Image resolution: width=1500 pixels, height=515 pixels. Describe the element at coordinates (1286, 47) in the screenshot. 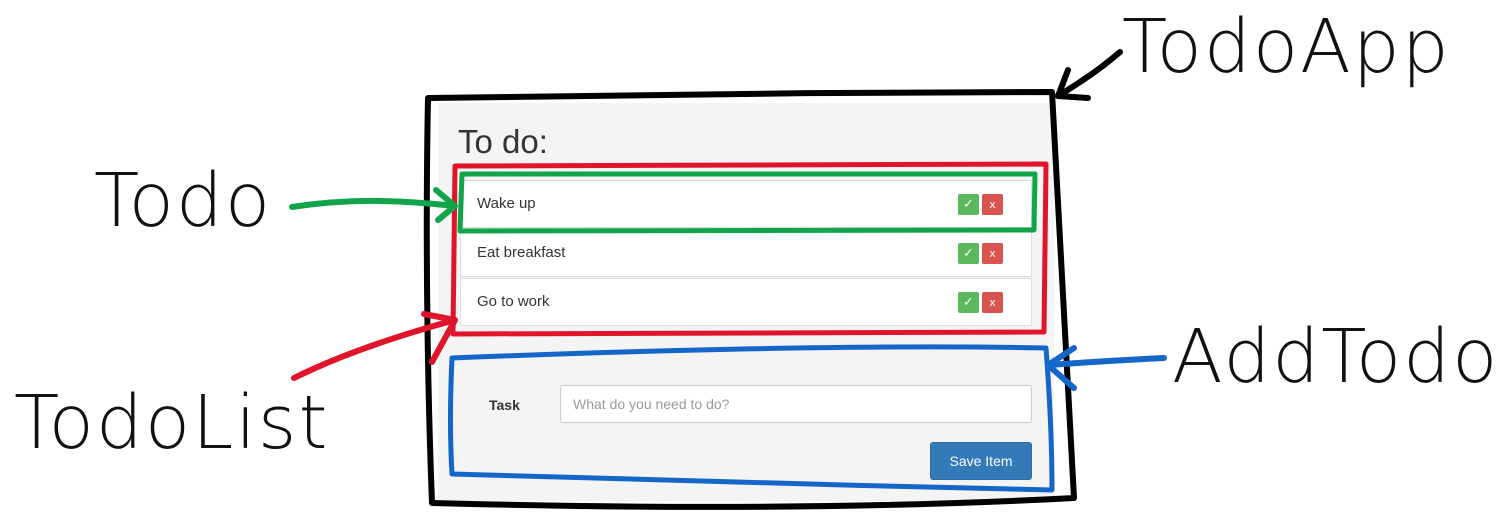

I see `todoapp-annotation-label: TodoApp` at that location.